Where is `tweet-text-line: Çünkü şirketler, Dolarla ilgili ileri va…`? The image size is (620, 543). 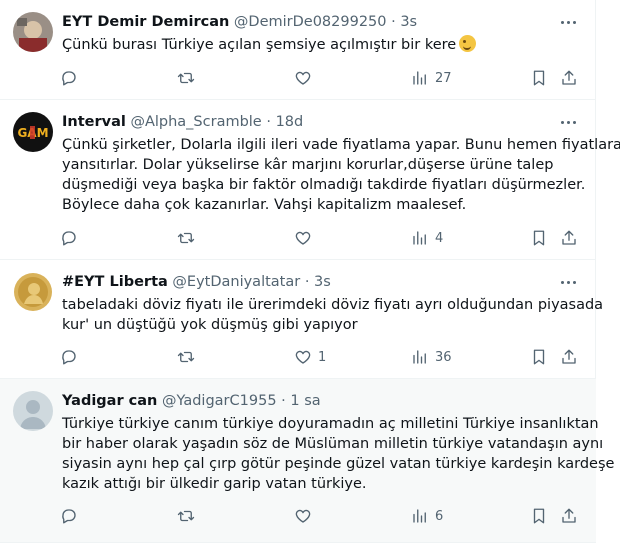
tweet-text-line: Çünkü şirketler, Dolarla ilgili ileri va… is located at coordinates (341, 145).